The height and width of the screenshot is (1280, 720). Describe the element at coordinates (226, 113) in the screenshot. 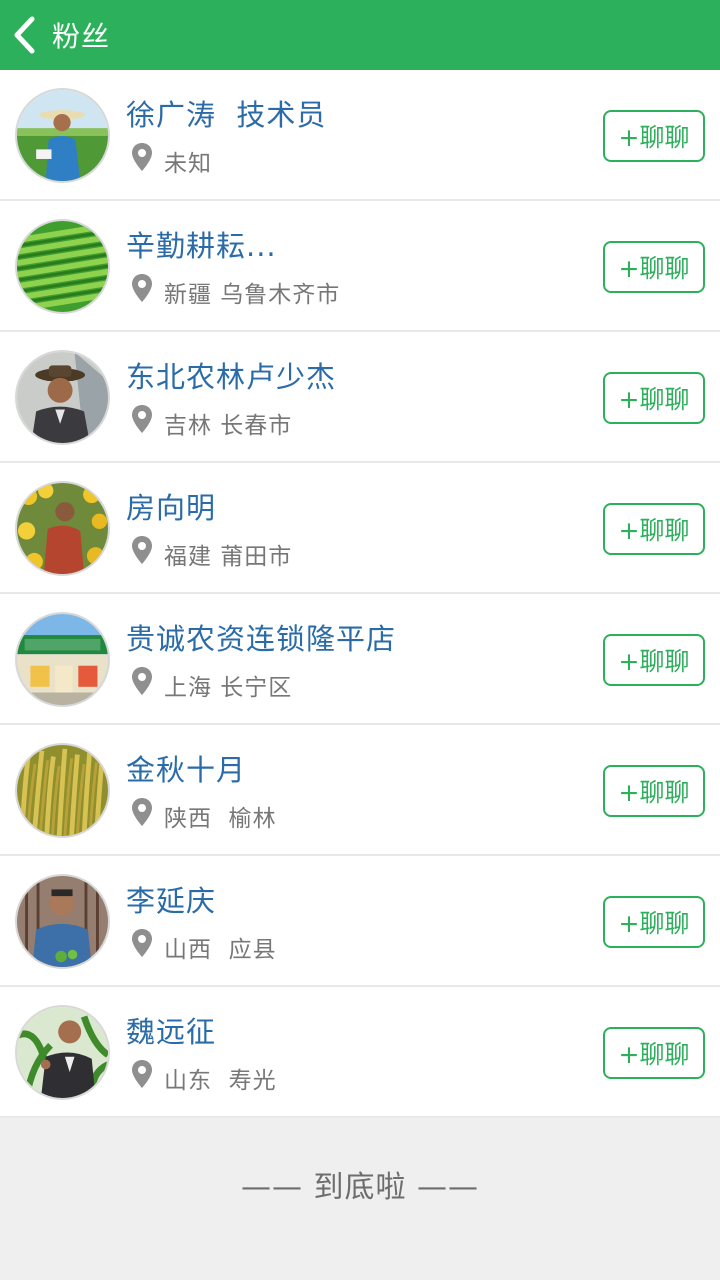

I see `fan-name: 徐广涛 技术员` at that location.